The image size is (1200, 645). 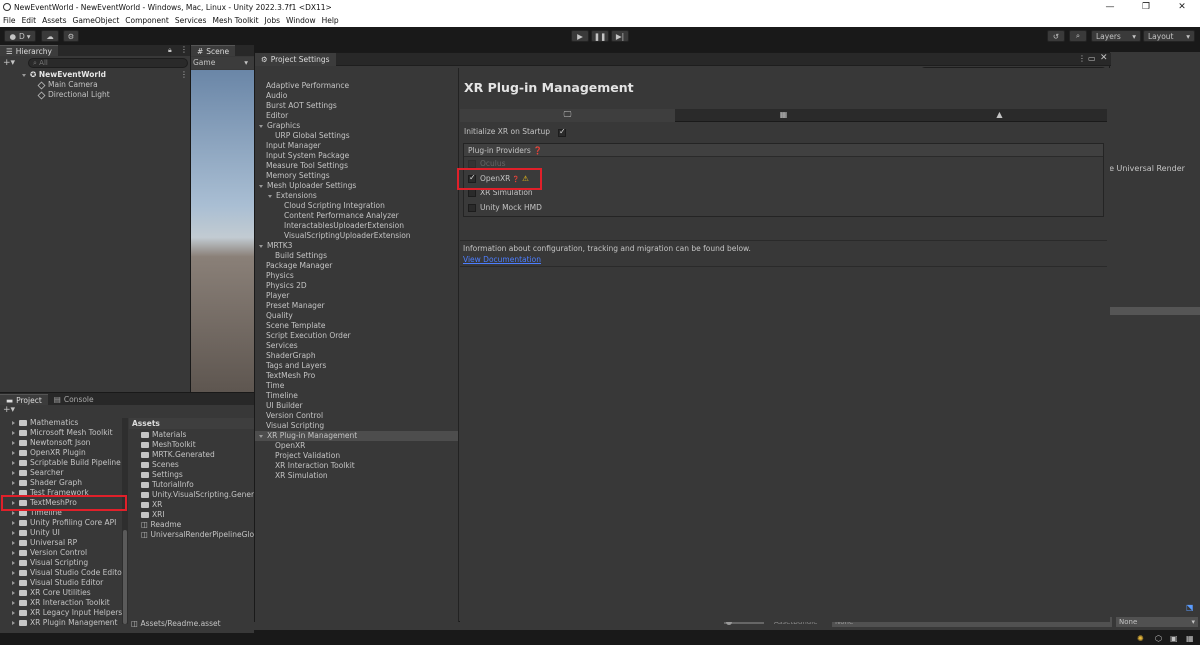 What do you see at coordinates (356, 286) in the screenshot?
I see `settings-nav-item: Physics 2D` at bounding box center [356, 286].